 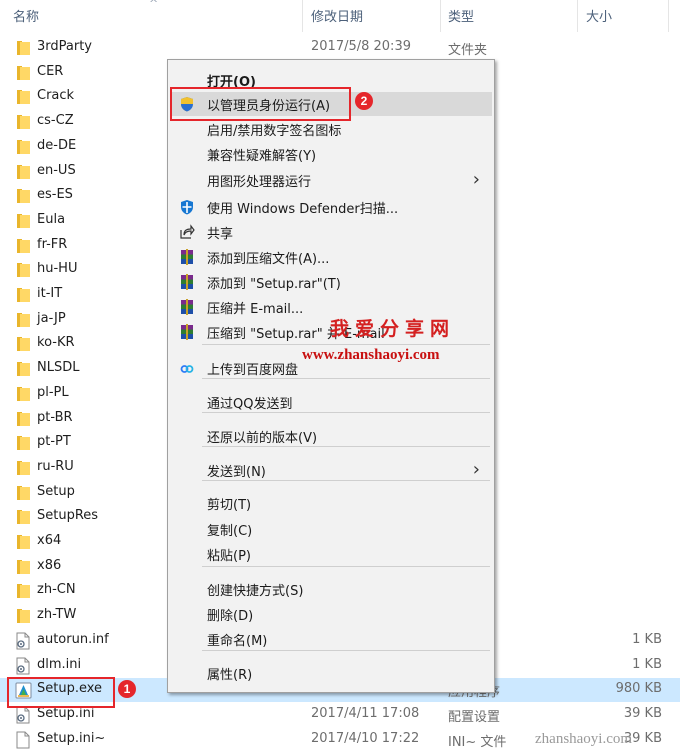 What do you see at coordinates (187, 207) in the screenshot?
I see `defender-shield-icon` at bounding box center [187, 207].